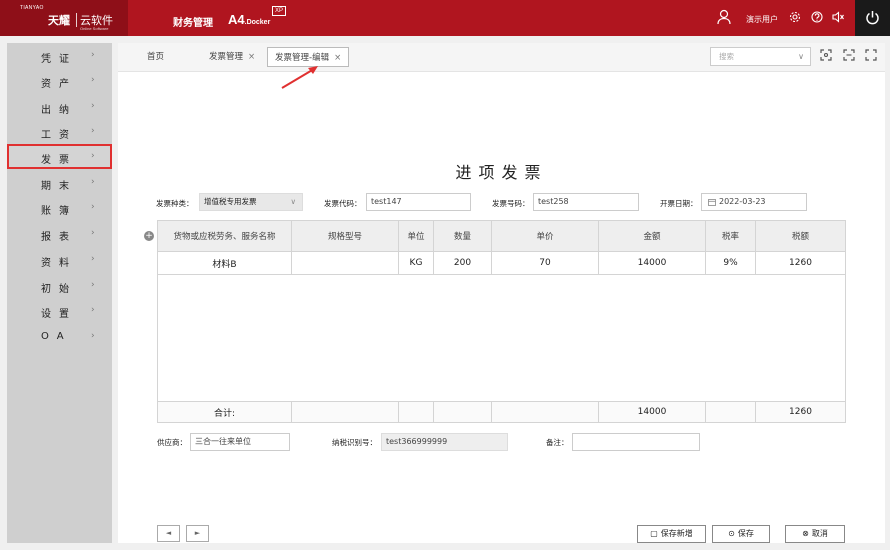 Image resolution: width=890 pixels, height=550 pixels. What do you see at coordinates (501, 57) in the screenshot?
I see `tab-bar: 首页 发票管理 × 发票管理-编辑 × 搜索 ∨` at bounding box center [501, 57].